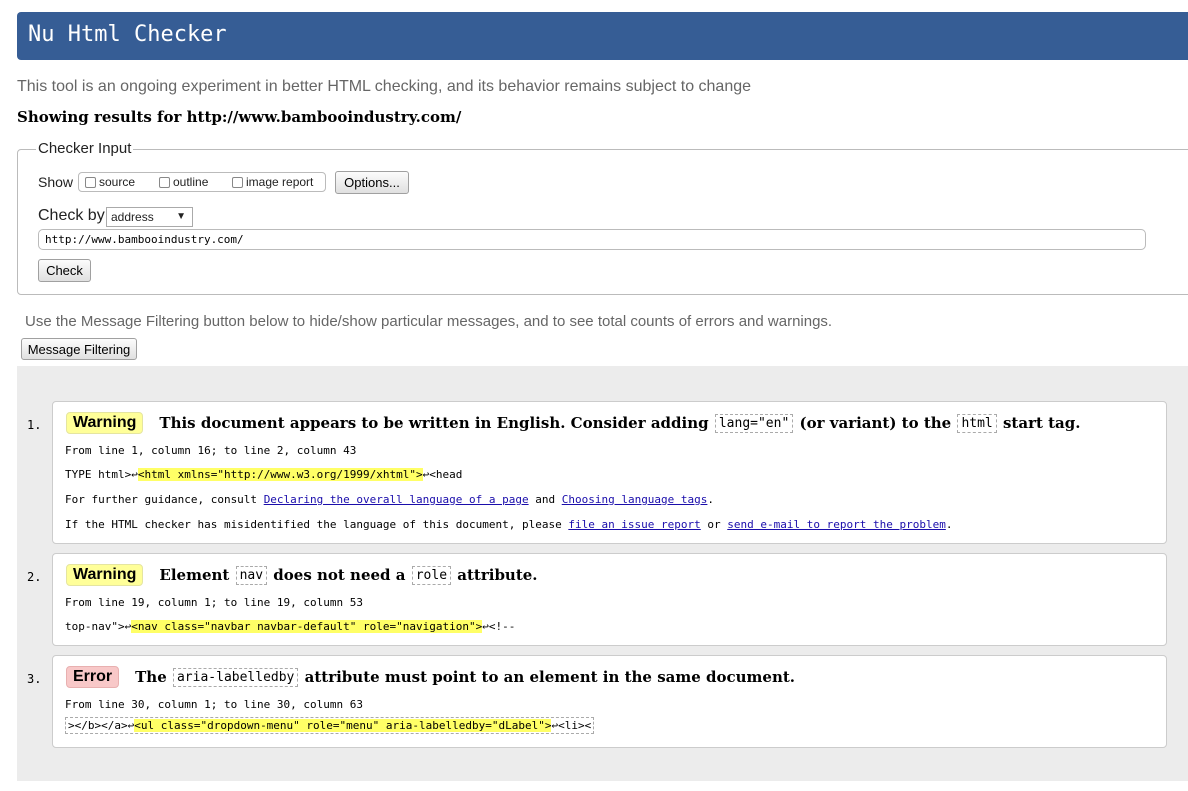 Image resolution: width=1188 pixels, height=791 pixels. Describe the element at coordinates (194, 575) in the screenshot. I see `message-text: Element` at that location.